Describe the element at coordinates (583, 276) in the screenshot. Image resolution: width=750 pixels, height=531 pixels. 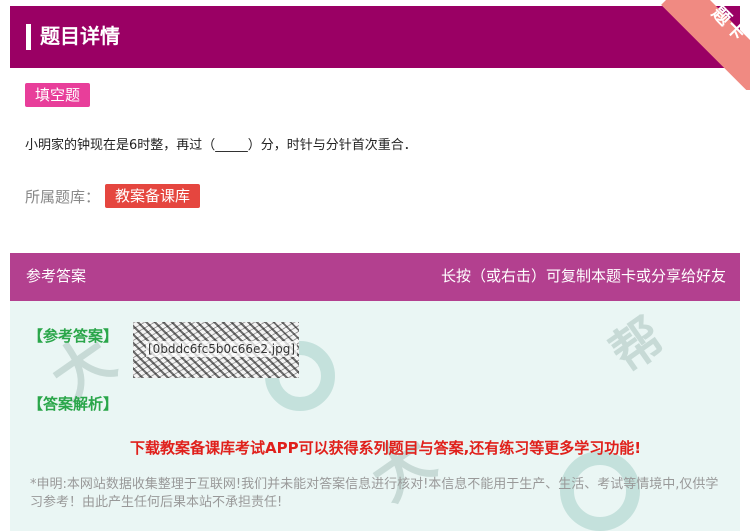
I see `share-hint: 长按（或右击）可复制本题卡或分享给好友` at that location.